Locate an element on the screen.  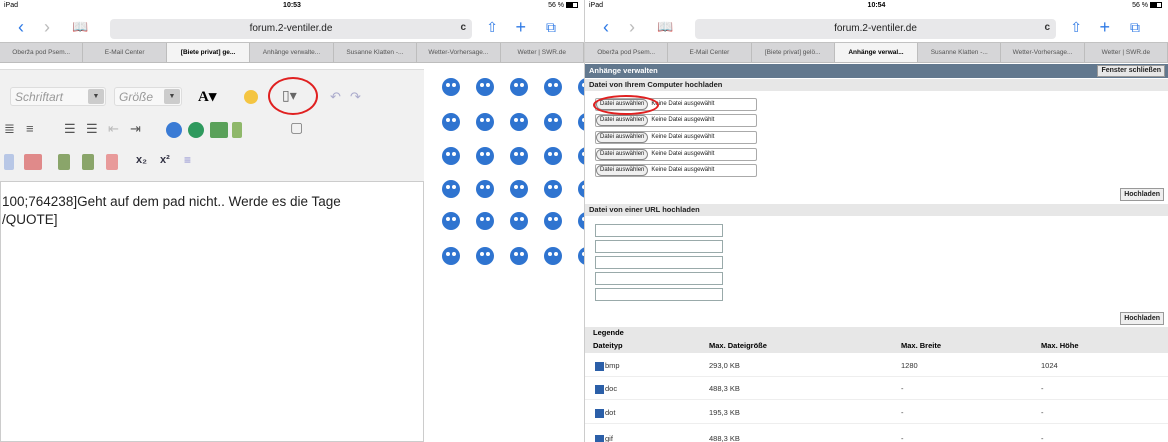
highlight-circle is located at coordinates (293, 96).